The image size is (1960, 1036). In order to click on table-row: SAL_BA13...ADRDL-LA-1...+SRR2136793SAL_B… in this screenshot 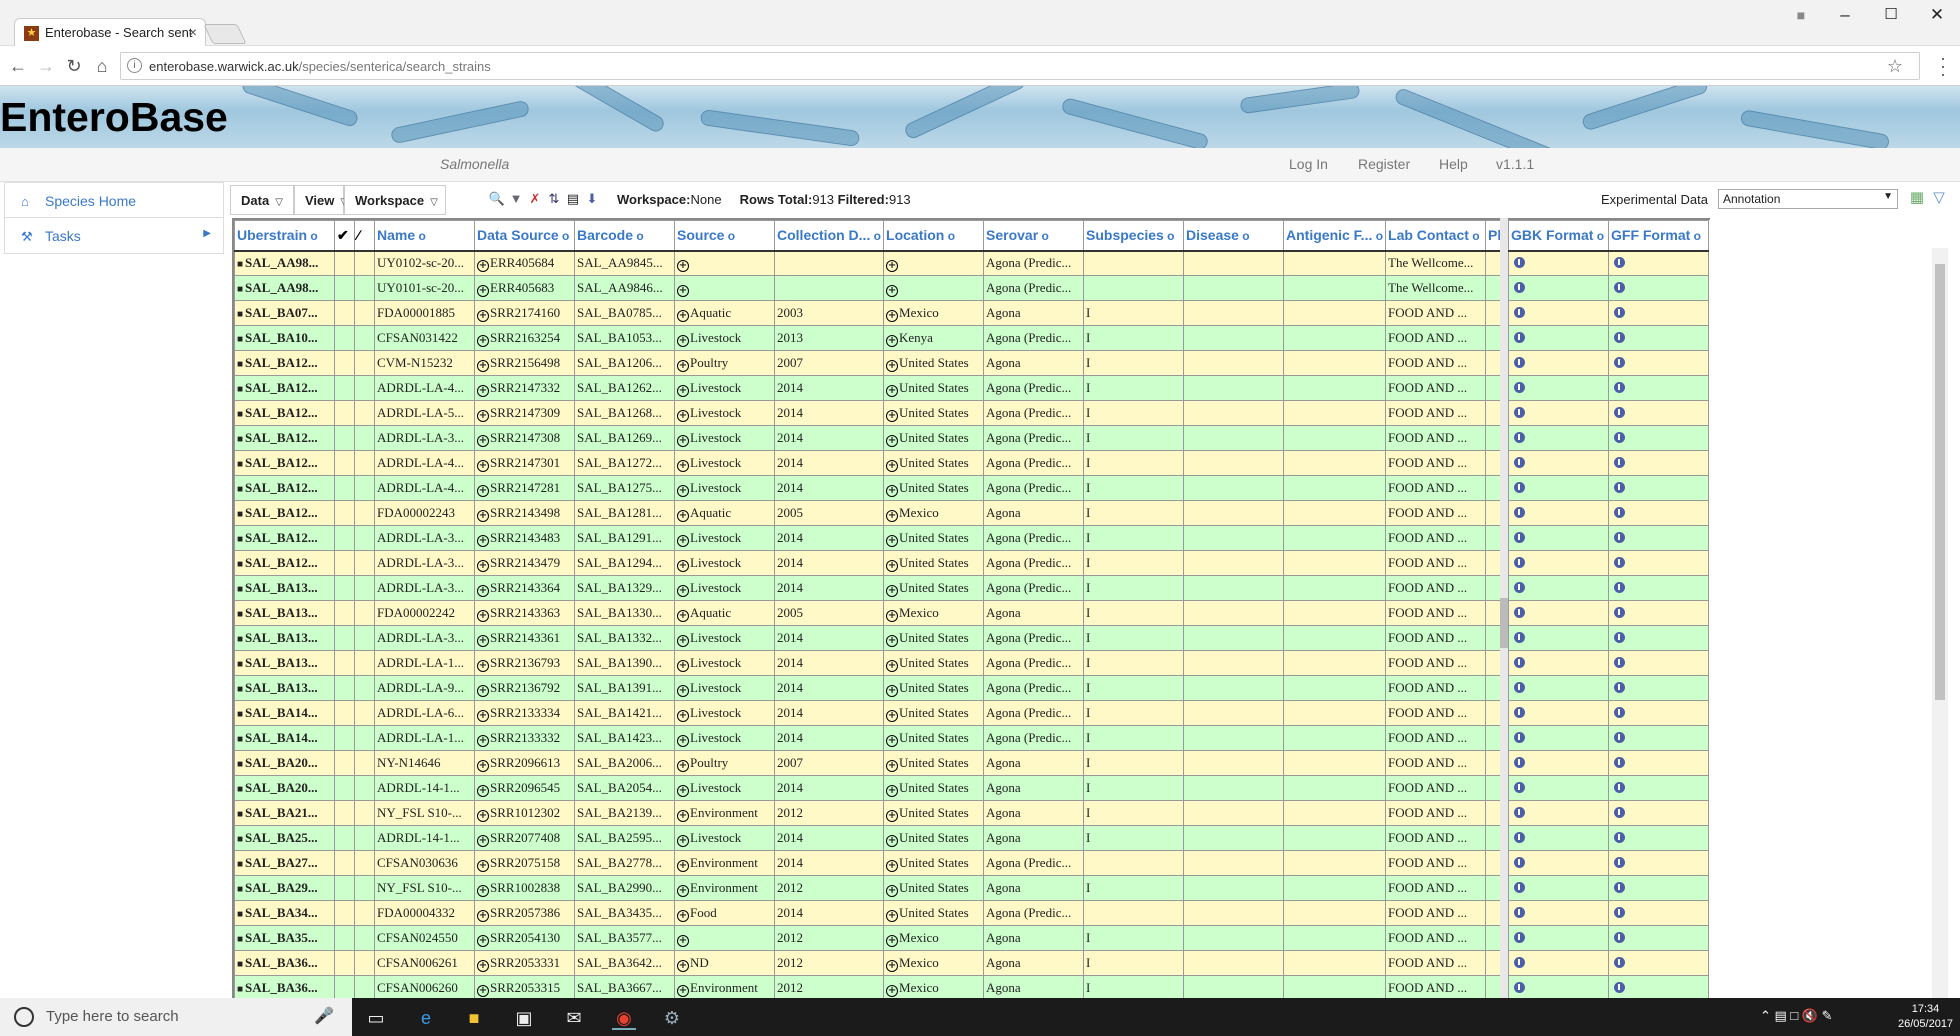, I will do `click(871, 663)`.